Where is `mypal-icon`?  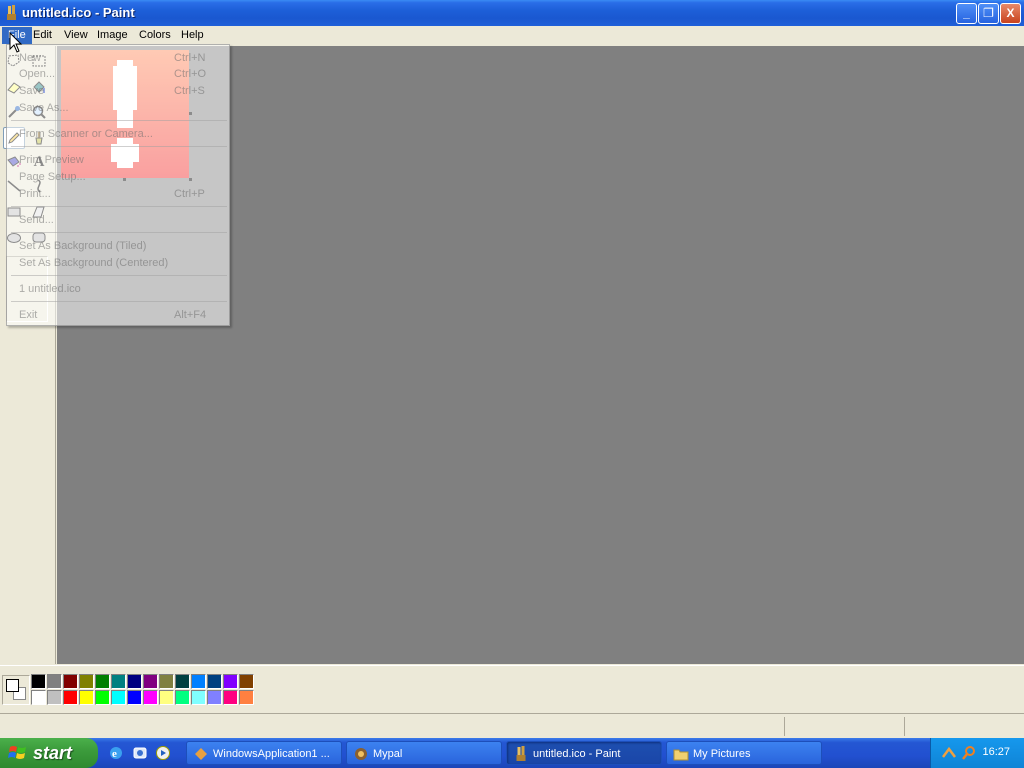
mypal-icon is located at coordinates (361, 754).